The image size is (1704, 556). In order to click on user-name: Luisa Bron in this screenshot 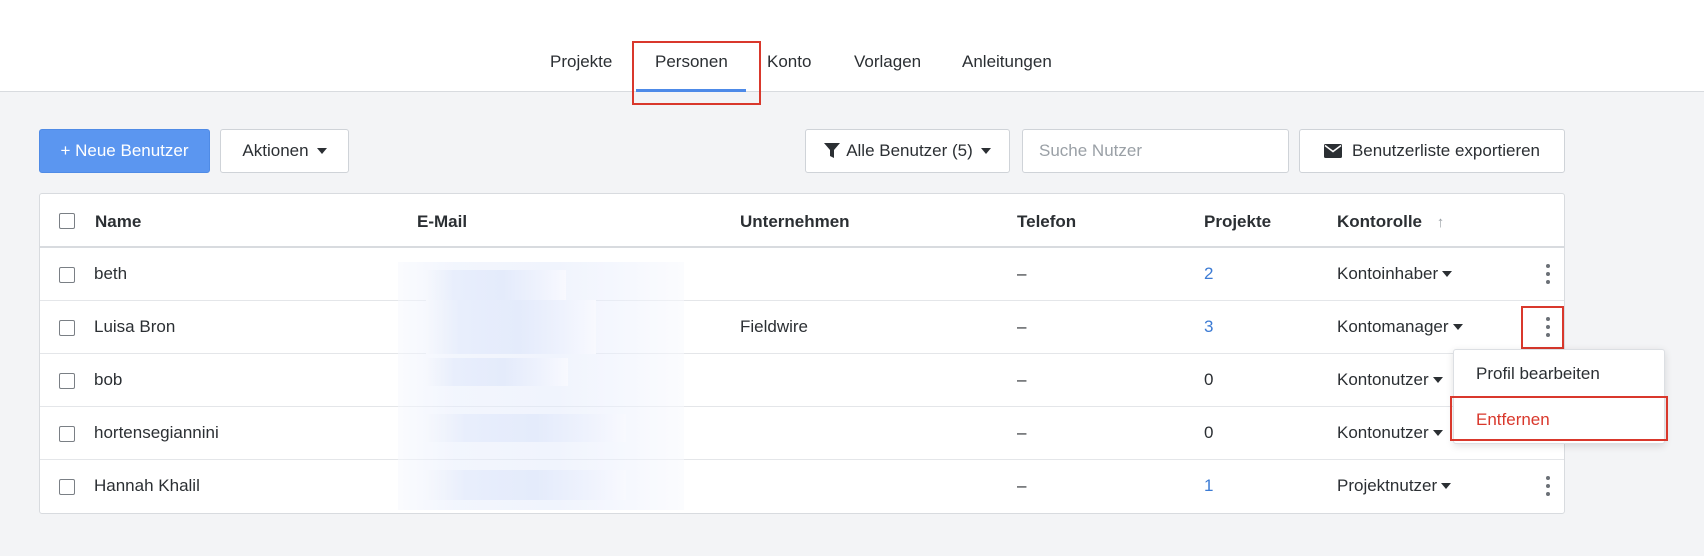, I will do `click(135, 326)`.